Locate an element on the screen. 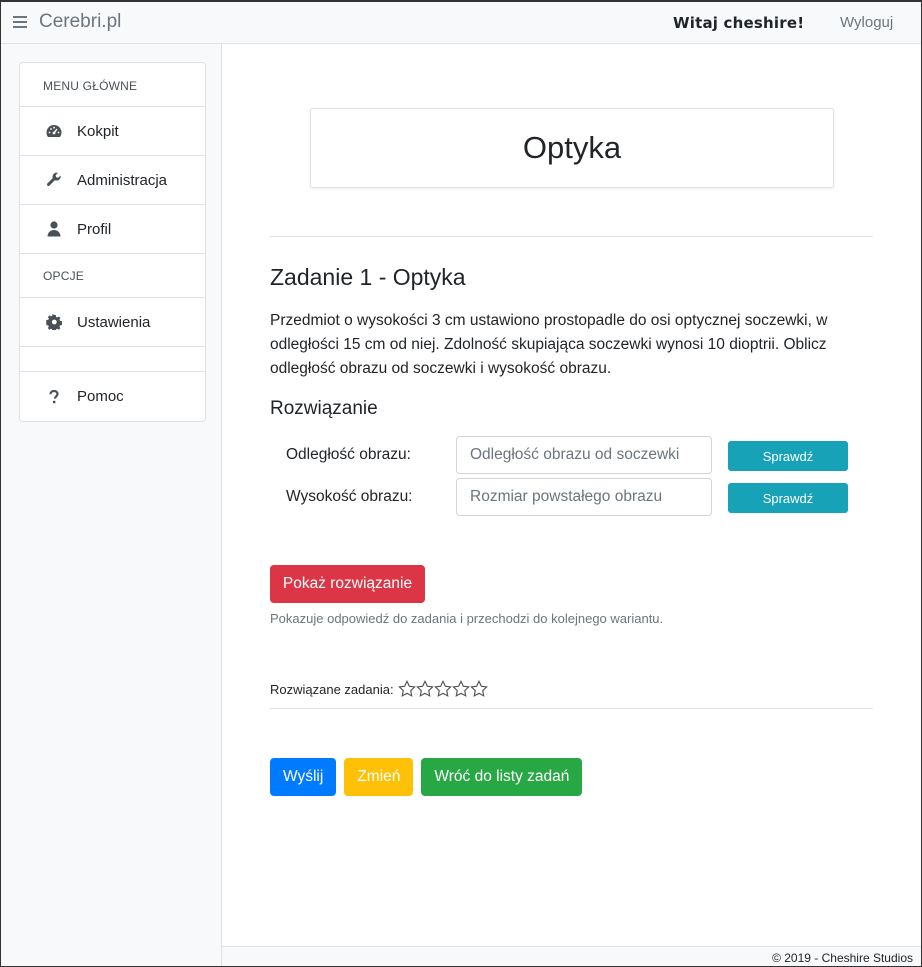  sidebar-header-options: OPCJE is located at coordinates (112, 276).